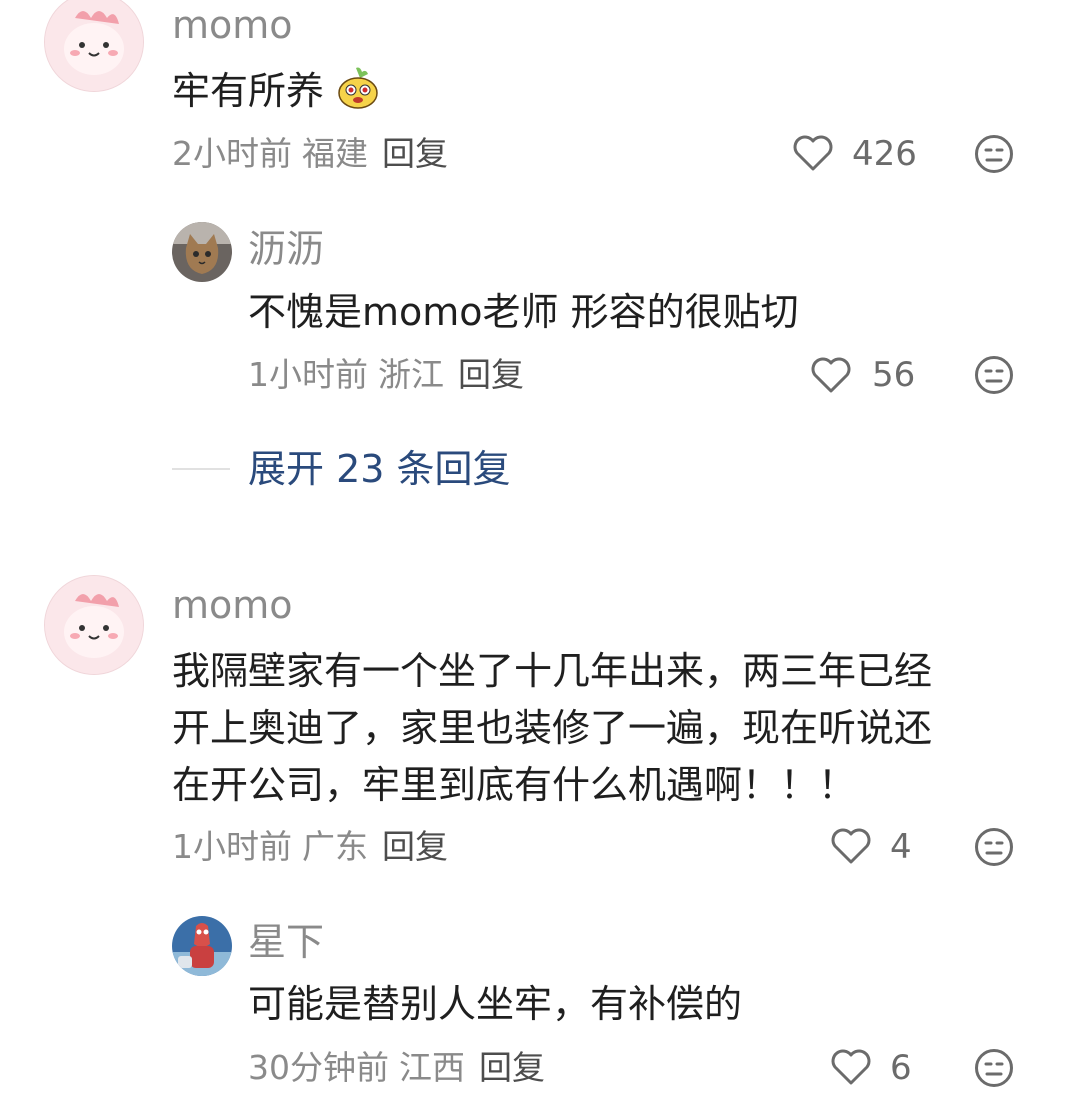 The height and width of the screenshot is (1119, 1080). I want to click on comment-meta: 1小时前 广东 回复, so click(310, 846).